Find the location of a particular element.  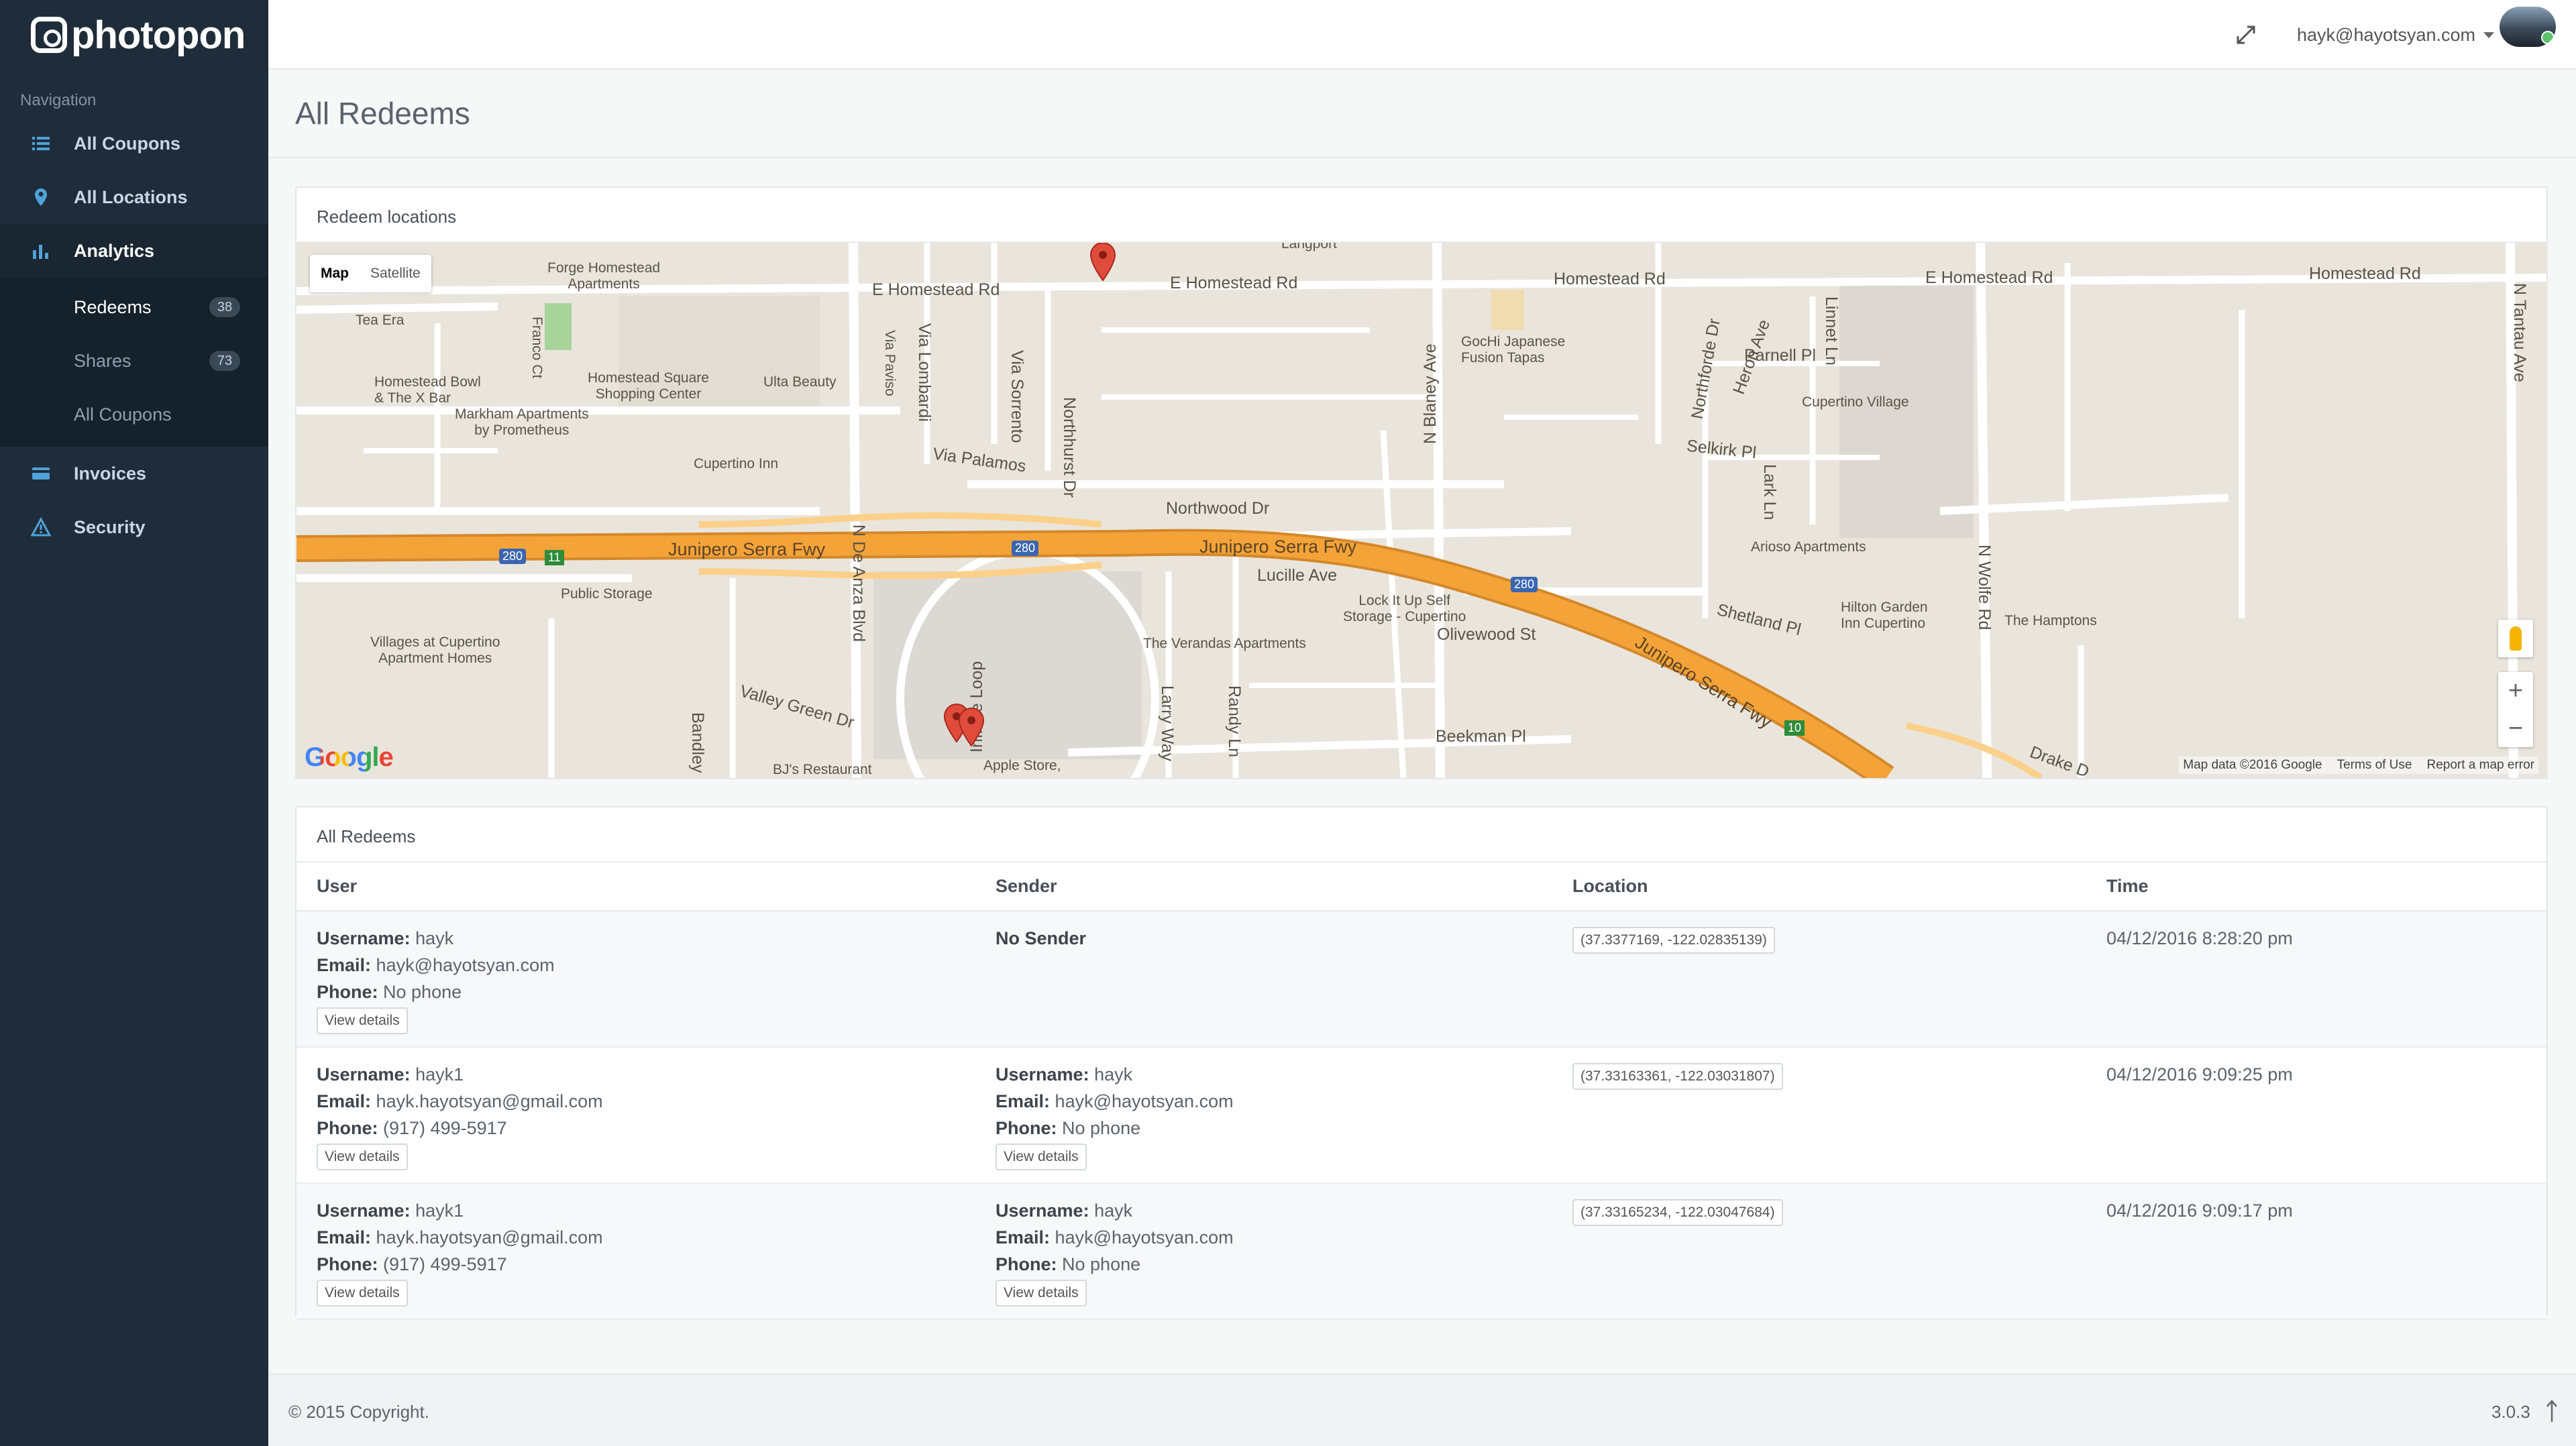

caret-down-icon is located at coordinates (2489, 35).